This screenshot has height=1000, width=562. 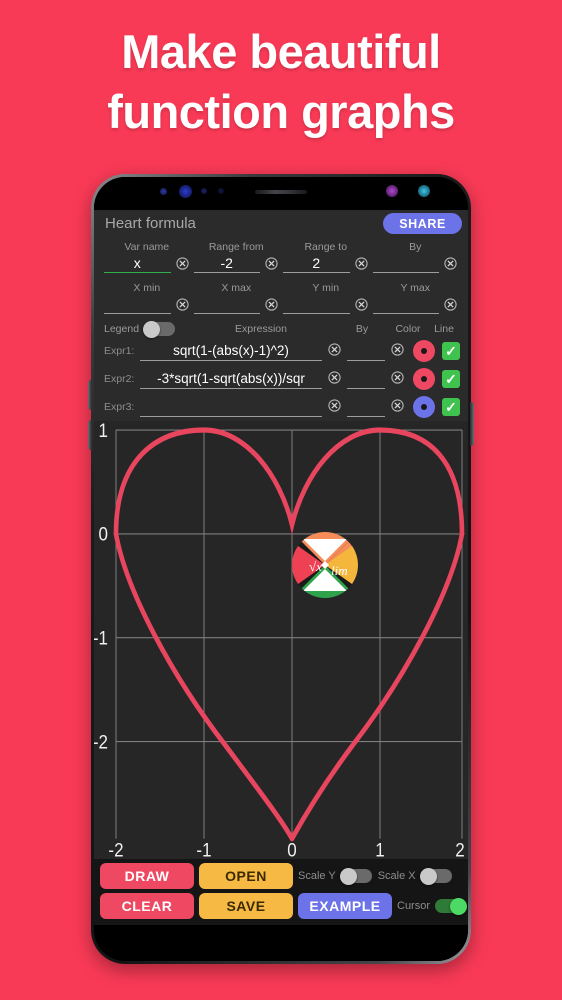 What do you see at coordinates (244, 223) in the screenshot?
I see `formula-title: Heart formula` at bounding box center [244, 223].